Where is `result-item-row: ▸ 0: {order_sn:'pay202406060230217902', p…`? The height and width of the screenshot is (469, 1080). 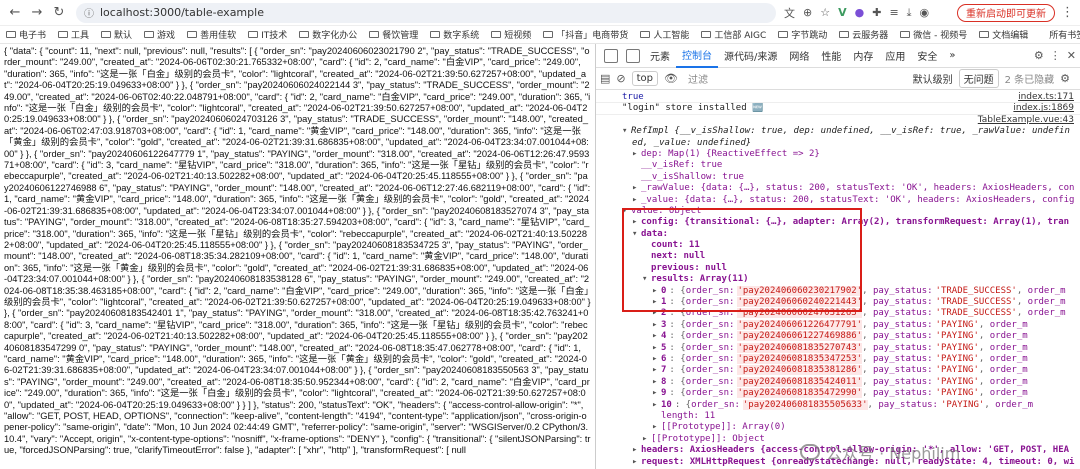
result-item-row: ▸ 0: {order_sn:'pay202406060230217902', p… is located at coordinates (838, 291).